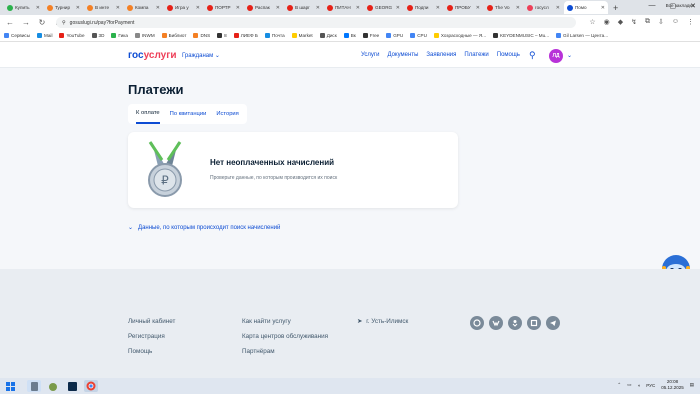  I want to click on bookmark-item: Библиот, so click(173, 35).